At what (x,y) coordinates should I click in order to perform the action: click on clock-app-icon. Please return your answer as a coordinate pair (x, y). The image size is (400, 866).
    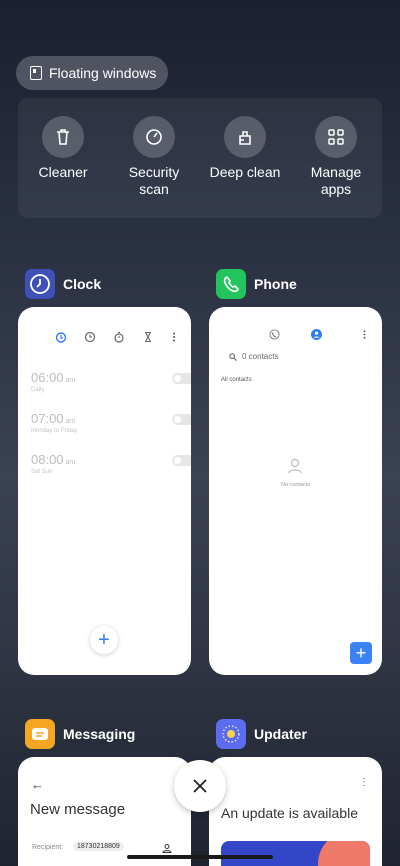
    Looking at the image, I should click on (40, 284).